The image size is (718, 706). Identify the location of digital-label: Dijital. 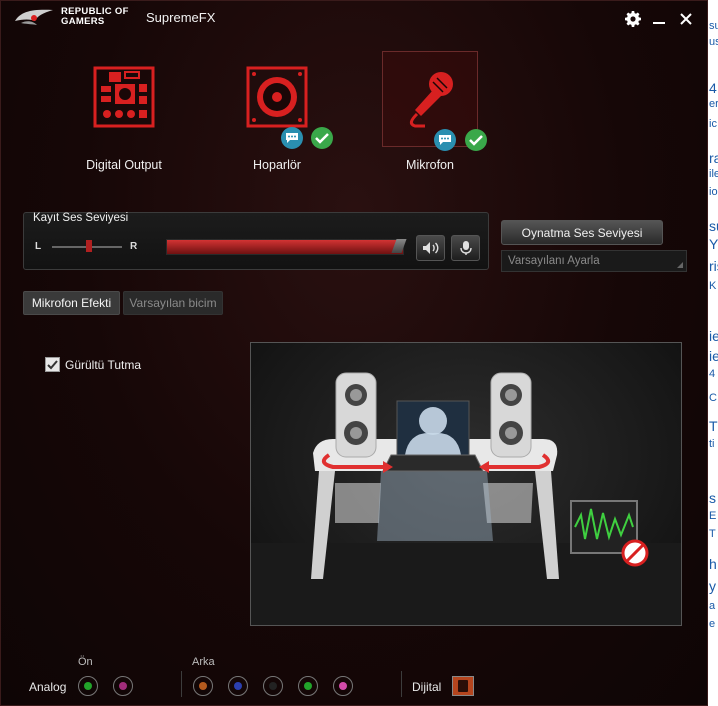
(427, 687).